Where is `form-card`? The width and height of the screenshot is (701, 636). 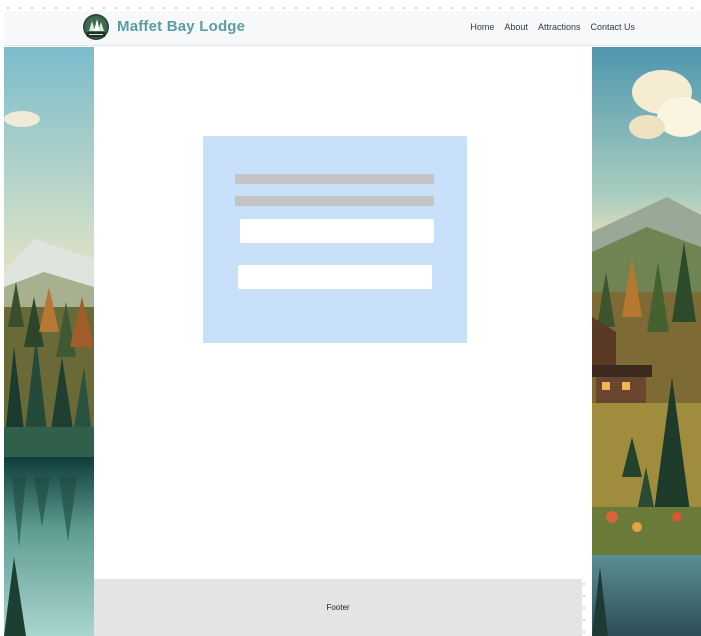
form-card is located at coordinates (335, 239).